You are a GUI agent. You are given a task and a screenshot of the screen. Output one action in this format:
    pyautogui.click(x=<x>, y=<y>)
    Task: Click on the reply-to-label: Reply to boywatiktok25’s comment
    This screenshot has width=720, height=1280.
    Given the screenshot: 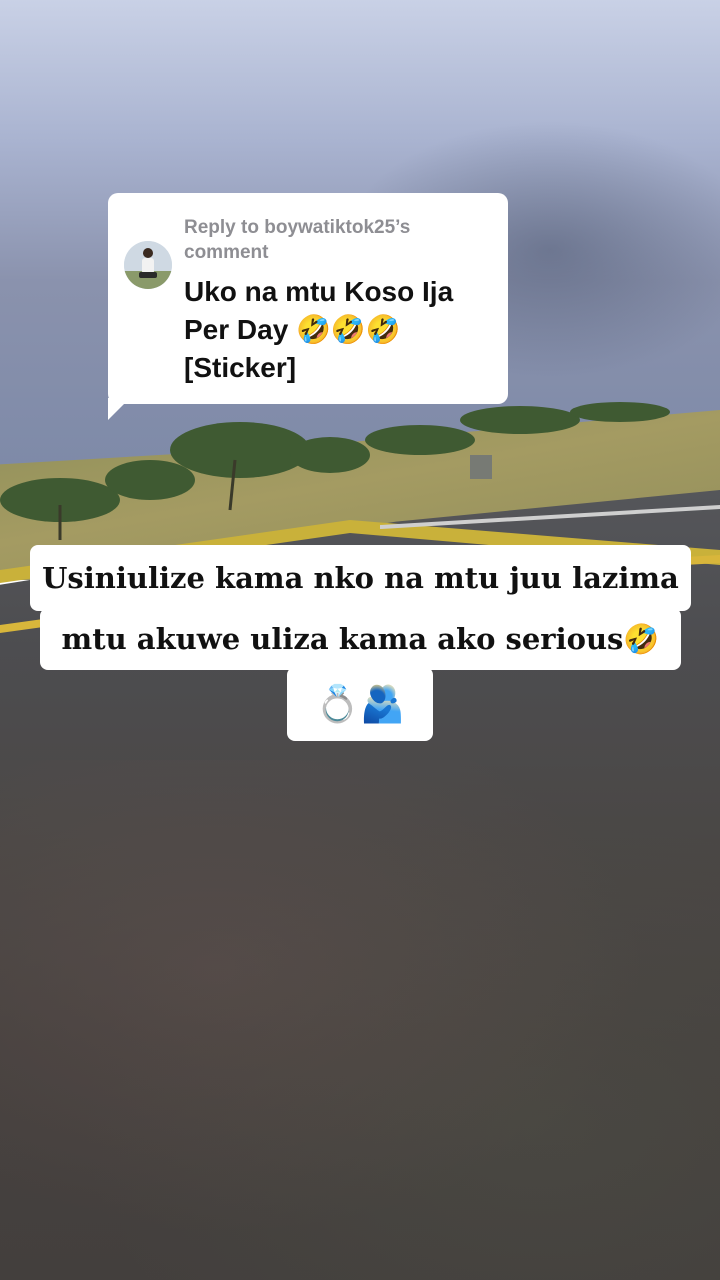 What is the action you would take?
    pyautogui.click(x=297, y=240)
    